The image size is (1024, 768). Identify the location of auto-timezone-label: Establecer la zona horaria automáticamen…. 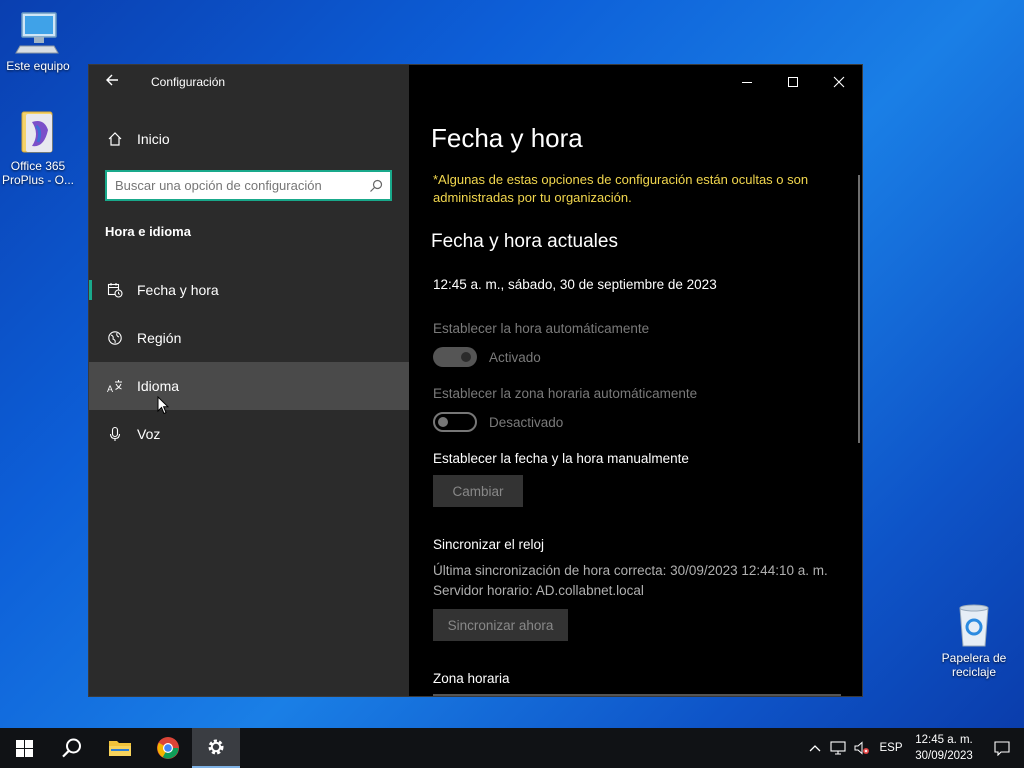
(565, 393).